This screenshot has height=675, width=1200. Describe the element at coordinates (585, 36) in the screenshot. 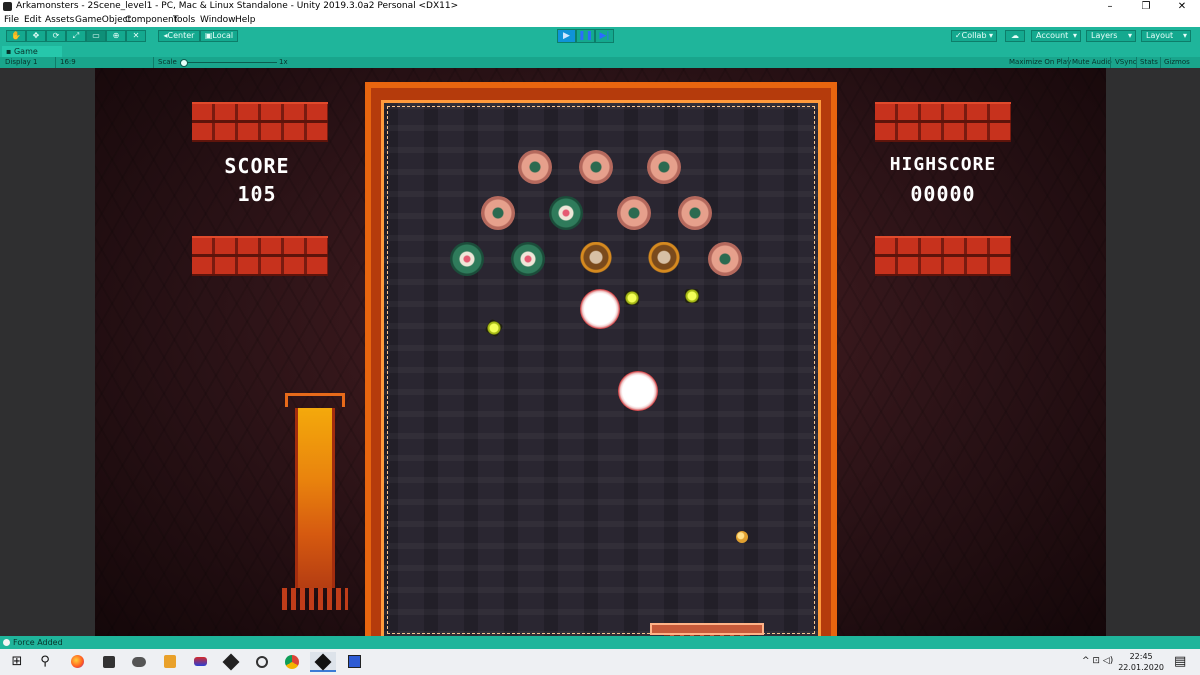

I see `pause-button: ❚❚` at that location.